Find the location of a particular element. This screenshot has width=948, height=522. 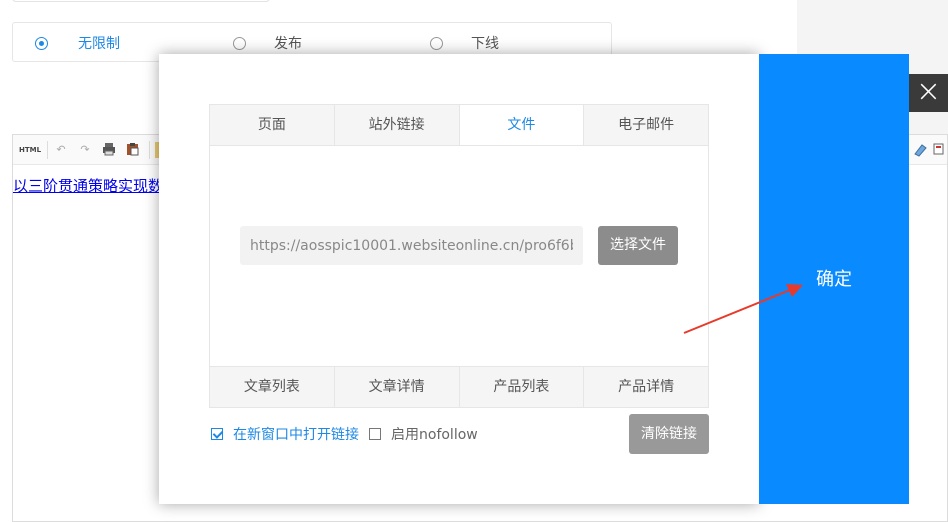

radio-label-offline: 下线 is located at coordinates (485, 44).